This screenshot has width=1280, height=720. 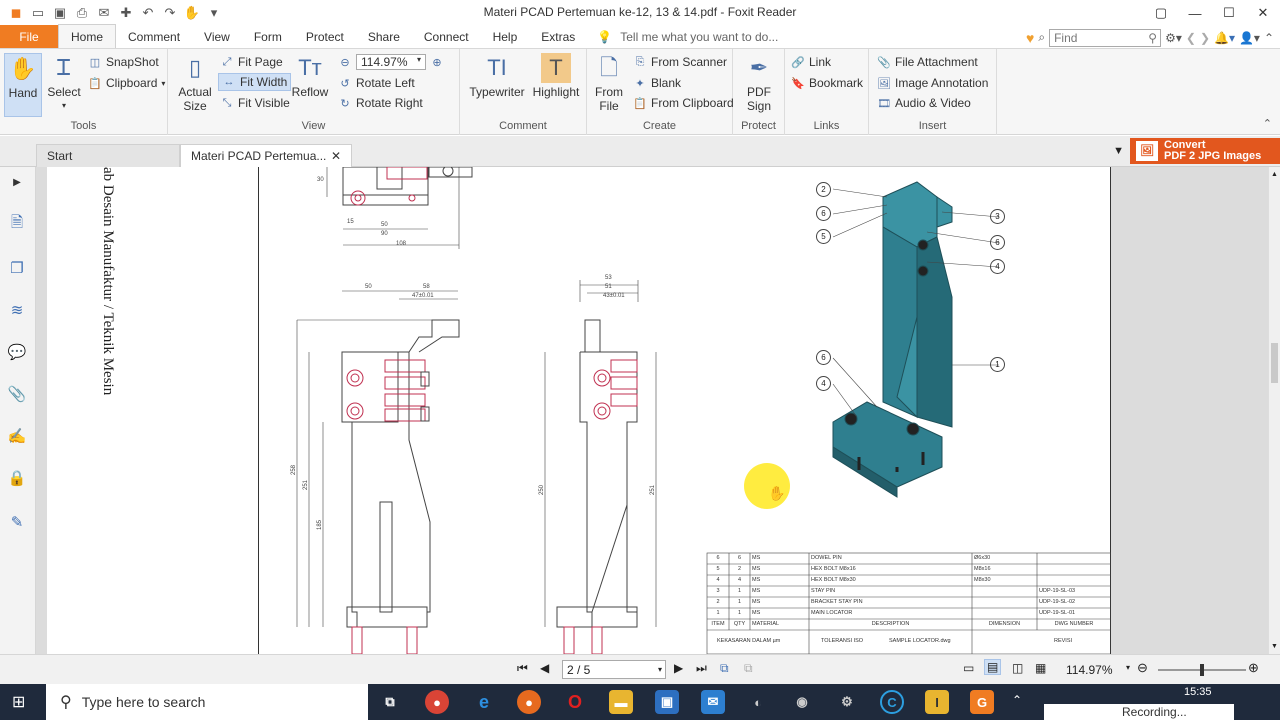 What do you see at coordinates (657, 83) in the screenshot?
I see `blank-button: ✦ Blank` at bounding box center [657, 83].